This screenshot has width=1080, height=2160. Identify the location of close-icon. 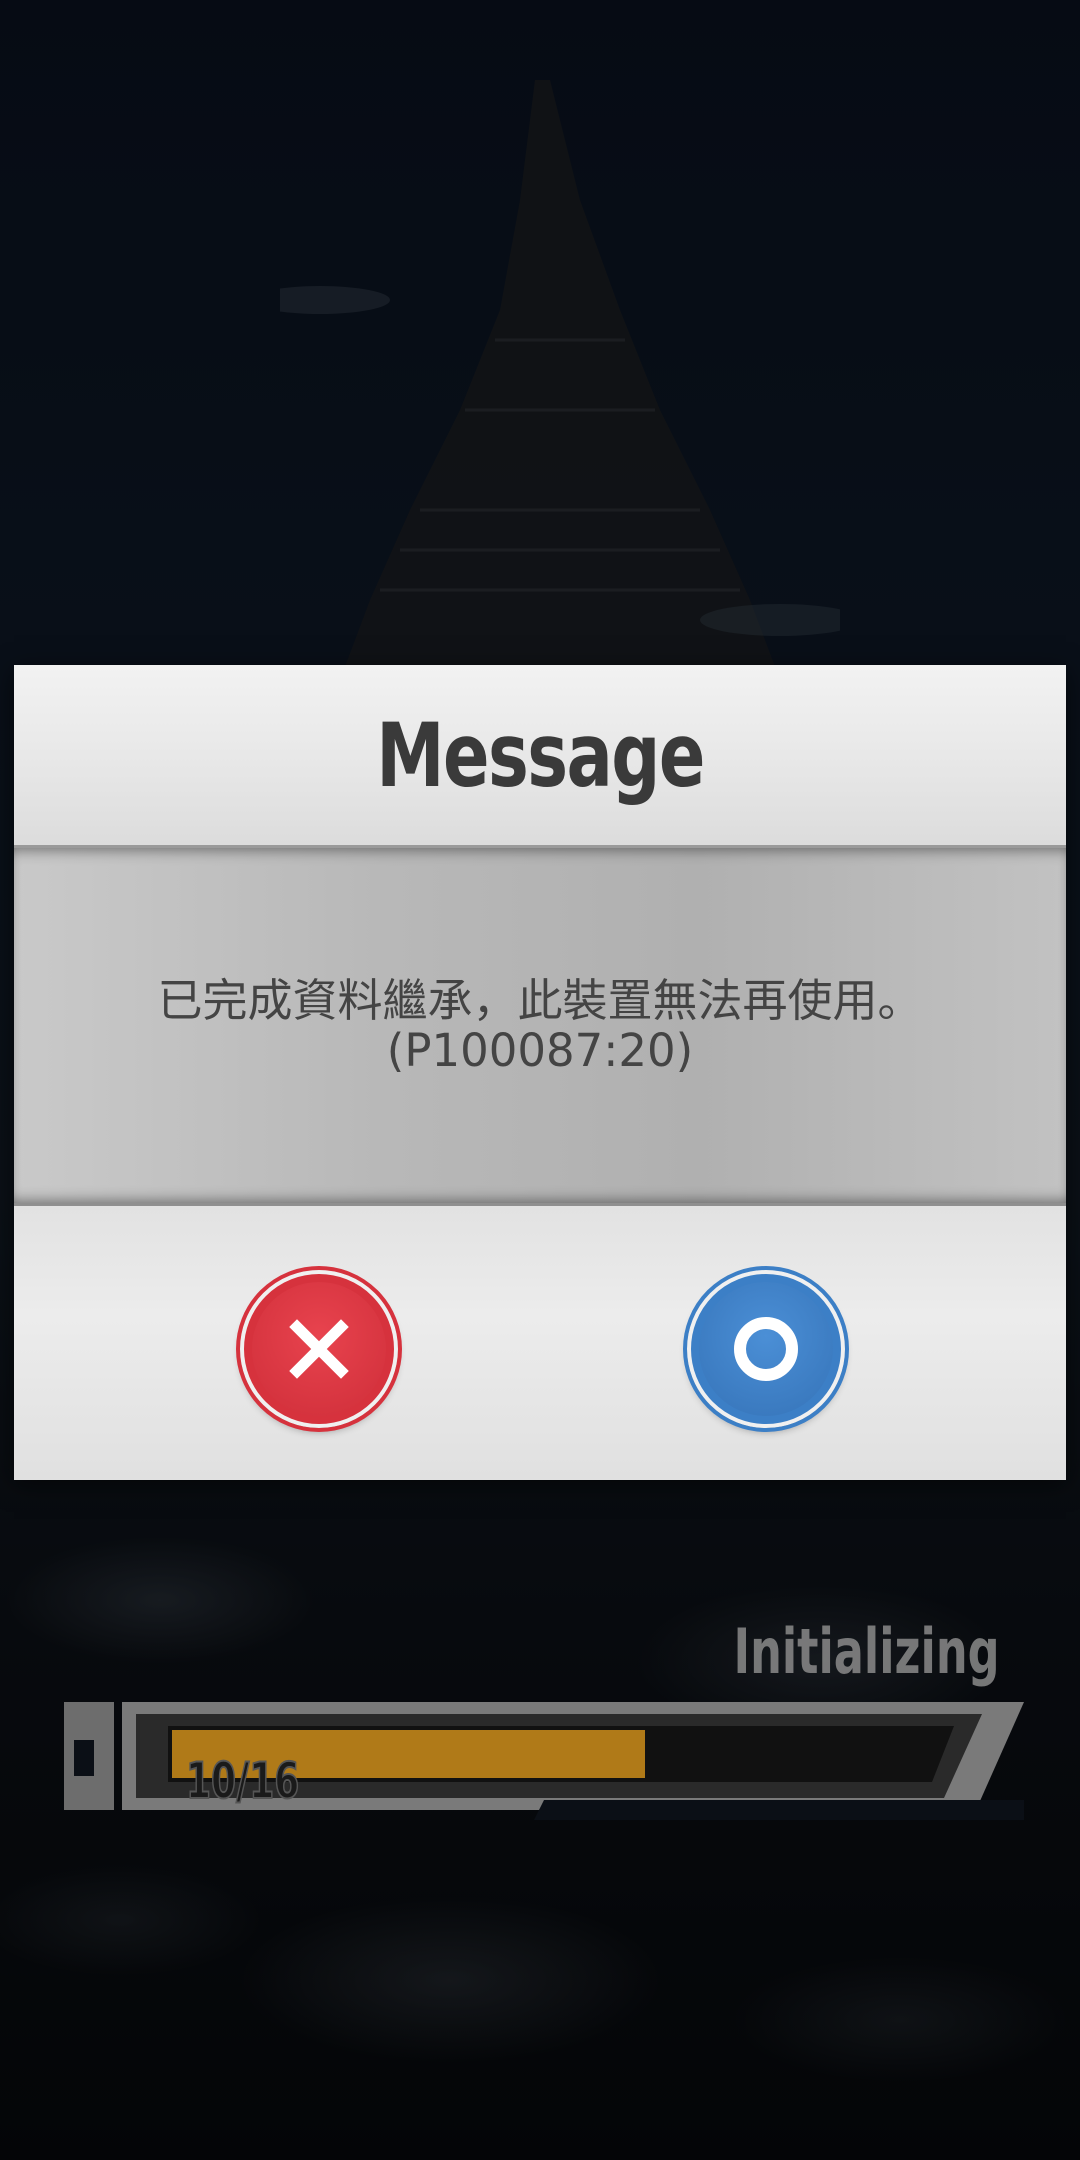
(319, 1349).